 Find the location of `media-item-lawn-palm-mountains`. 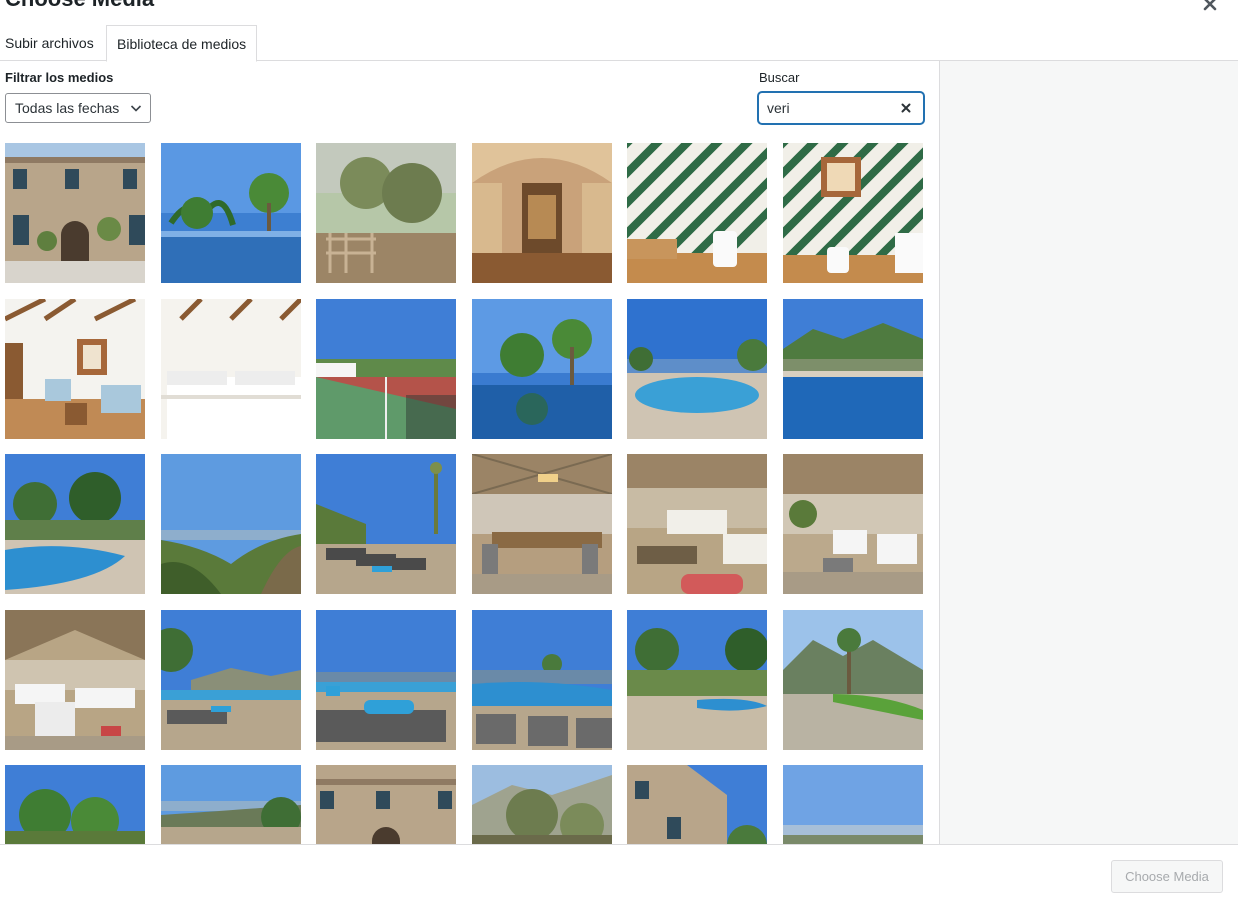

media-item-lawn-palm-mountains is located at coordinates (853, 680).